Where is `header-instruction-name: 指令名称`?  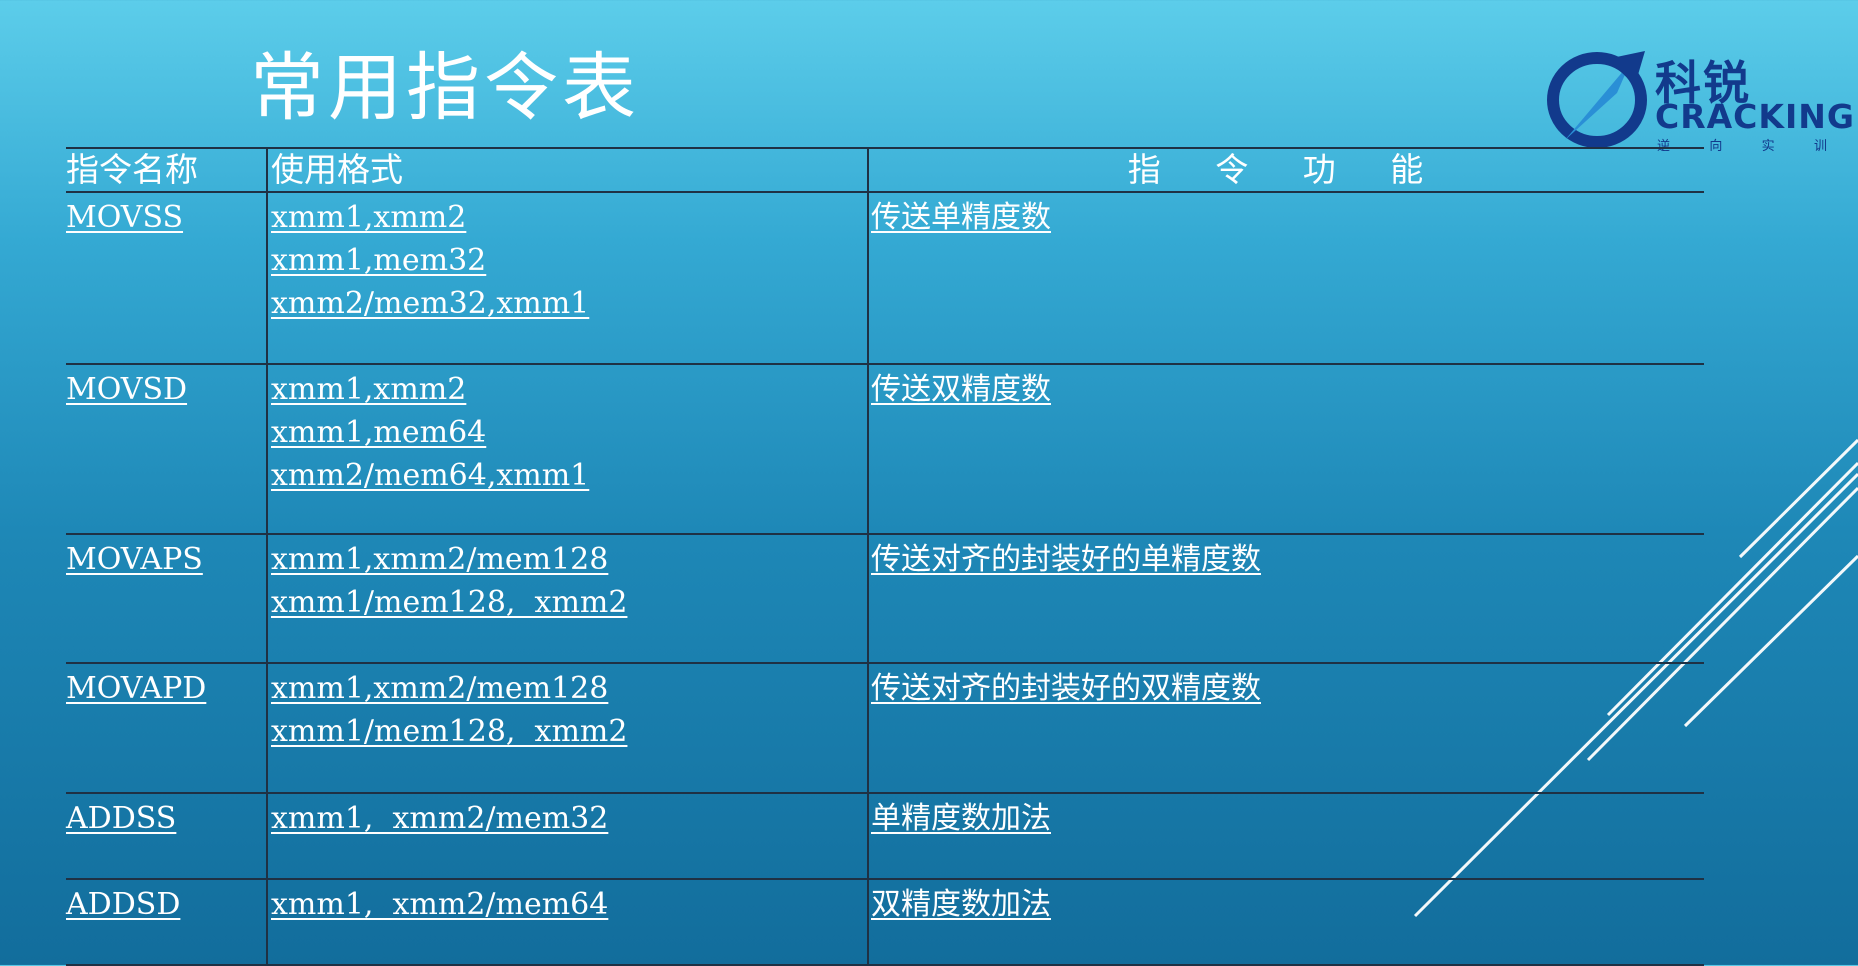 header-instruction-name: 指令名称 is located at coordinates (167, 170).